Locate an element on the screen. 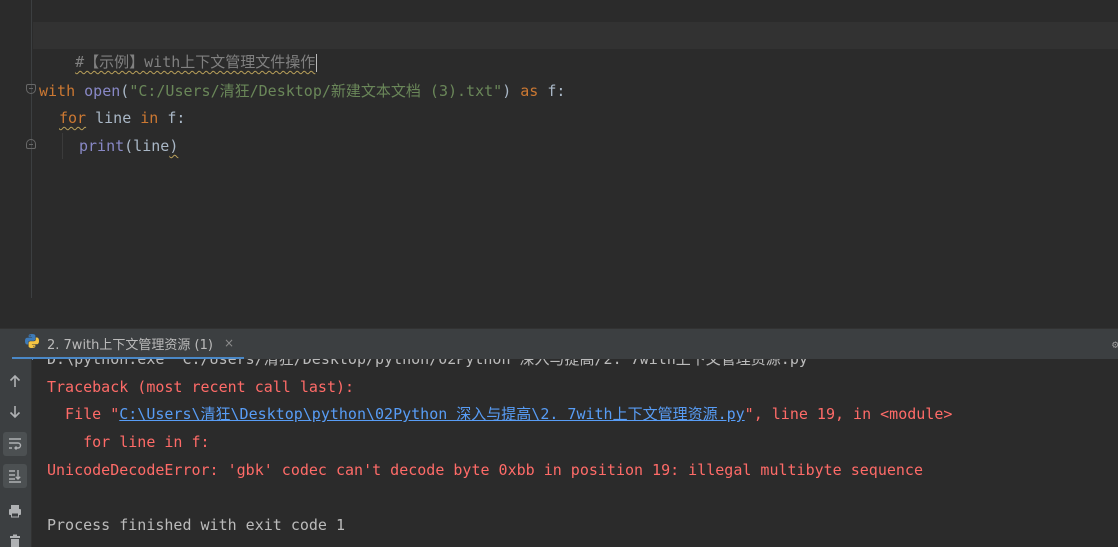  file-prefix: File " is located at coordinates (83, 414).